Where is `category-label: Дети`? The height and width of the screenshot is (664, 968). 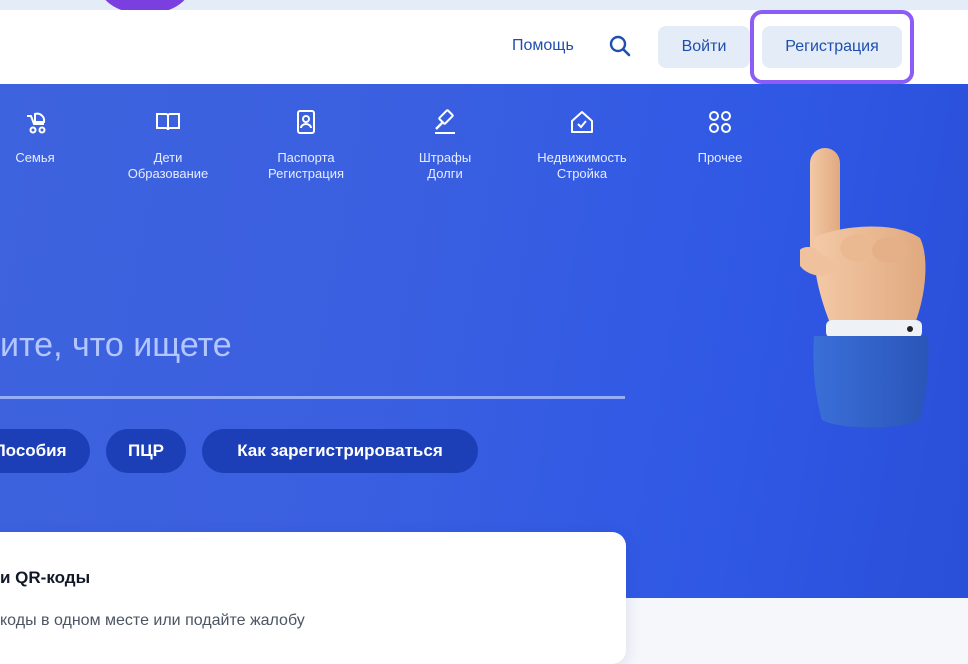 category-label: Дети is located at coordinates (168, 157).